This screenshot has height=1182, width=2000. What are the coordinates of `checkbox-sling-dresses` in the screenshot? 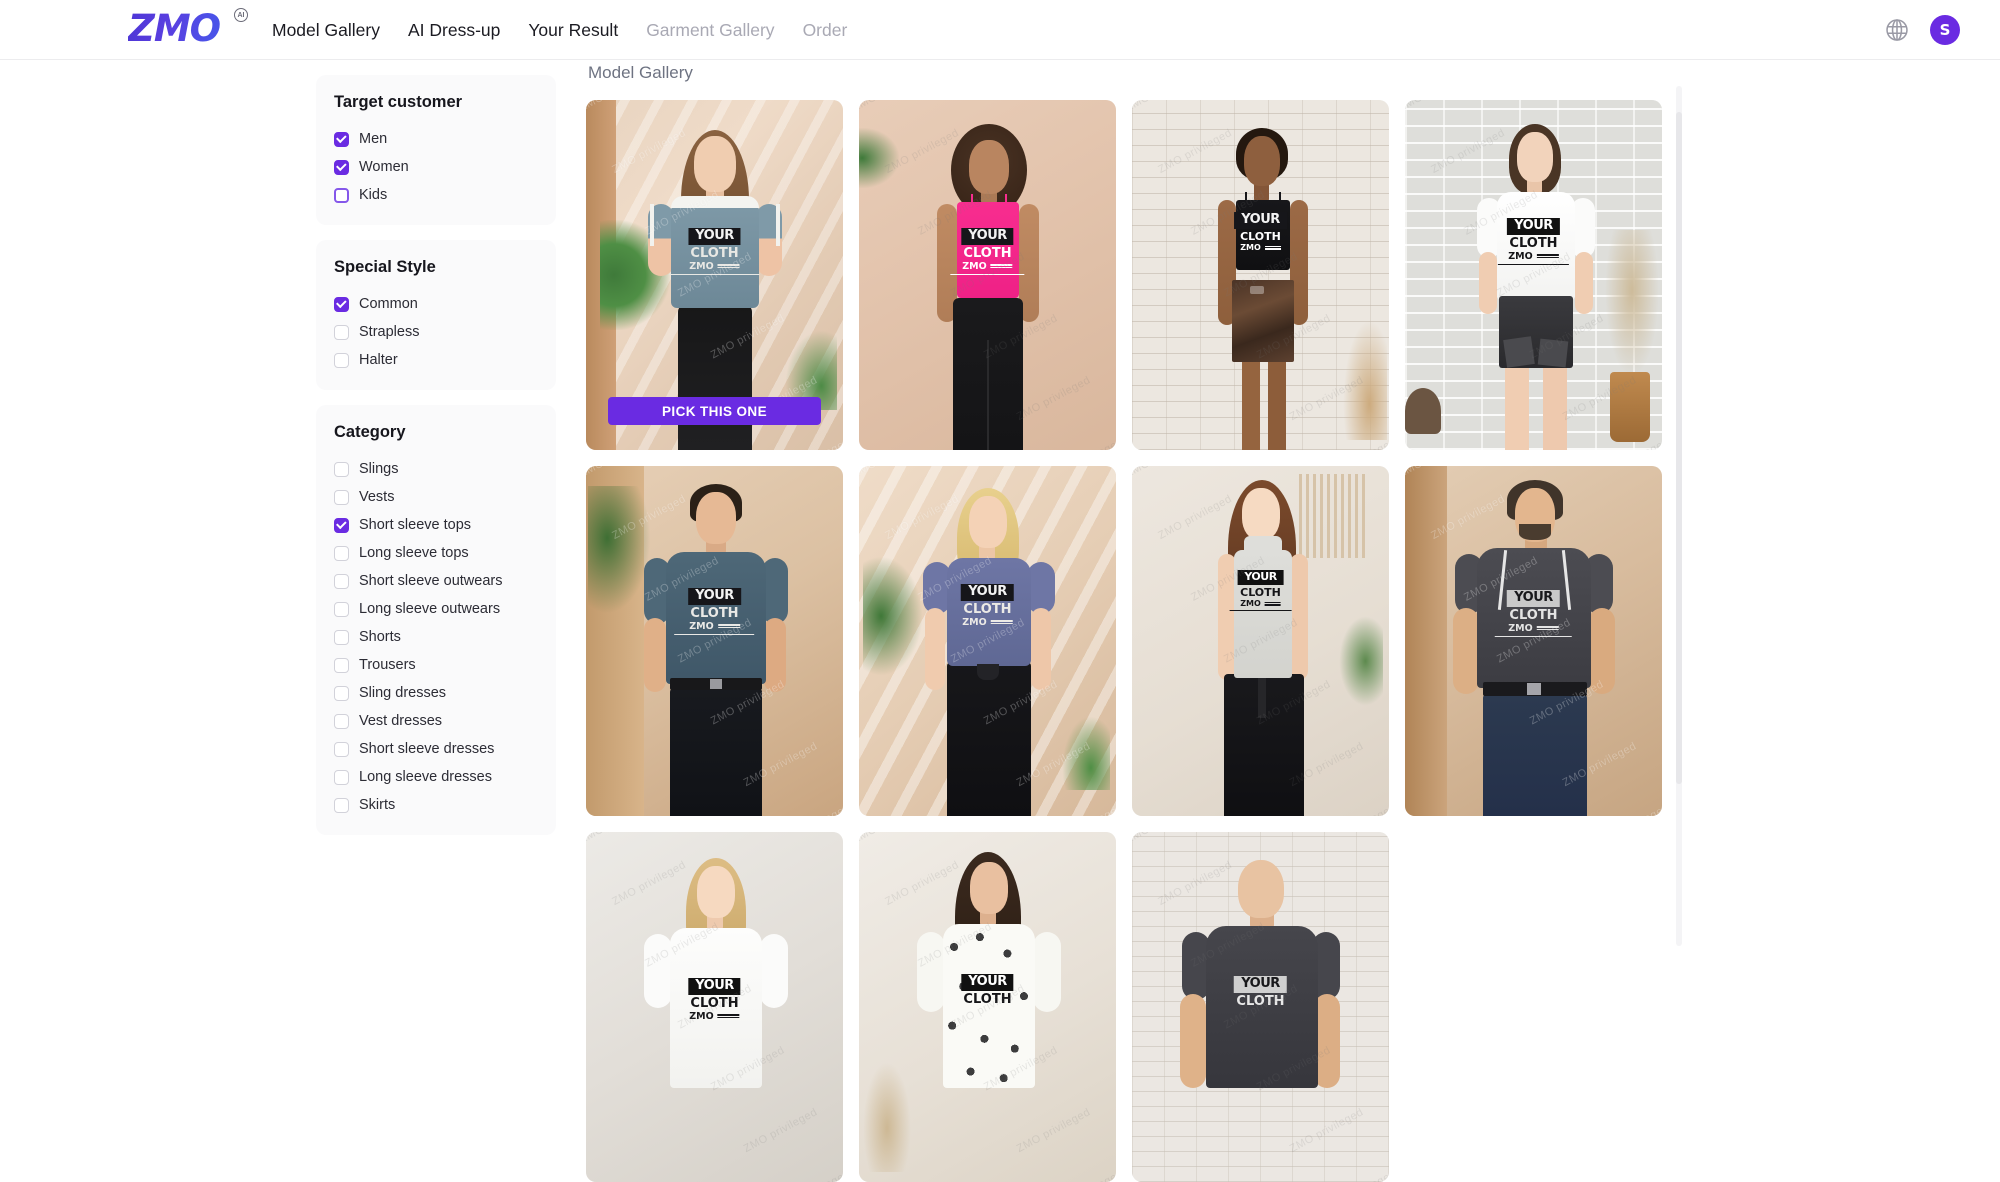 It's located at (341, 693).